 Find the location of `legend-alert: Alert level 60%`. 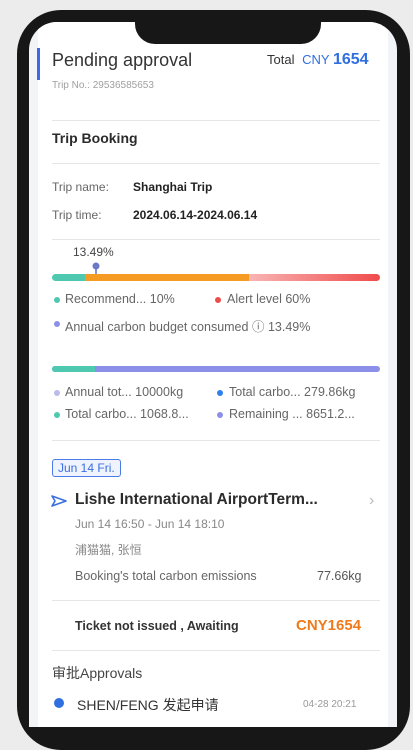

legend-alert: Alert level 60% is located at coordinates (269, 299).